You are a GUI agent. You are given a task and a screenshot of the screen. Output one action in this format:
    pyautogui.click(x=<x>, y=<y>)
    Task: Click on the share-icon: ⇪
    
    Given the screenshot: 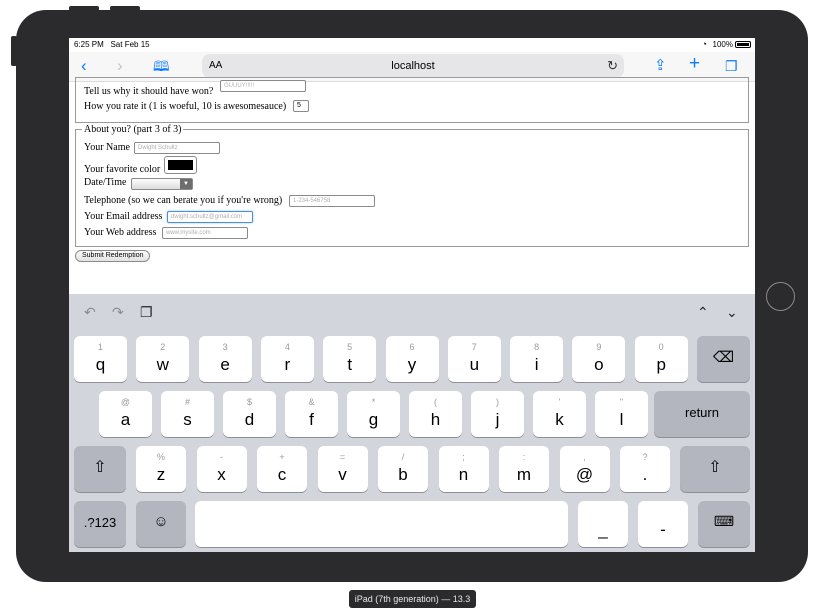 What is the action you would take?
    pyautogui.click(x=660, y=66)
    